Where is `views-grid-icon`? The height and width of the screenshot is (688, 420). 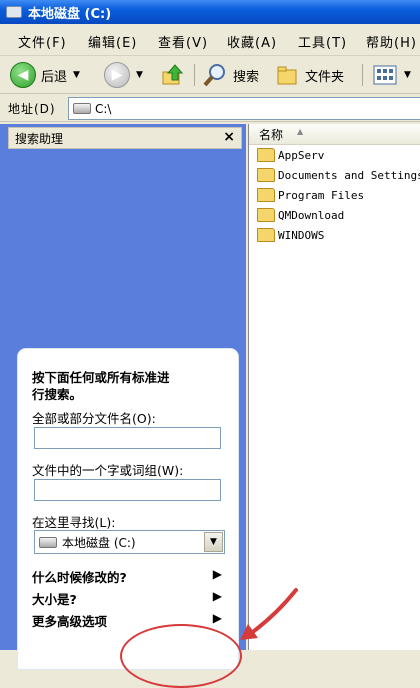 views-grid-icon is located at coordinates (385, 75).